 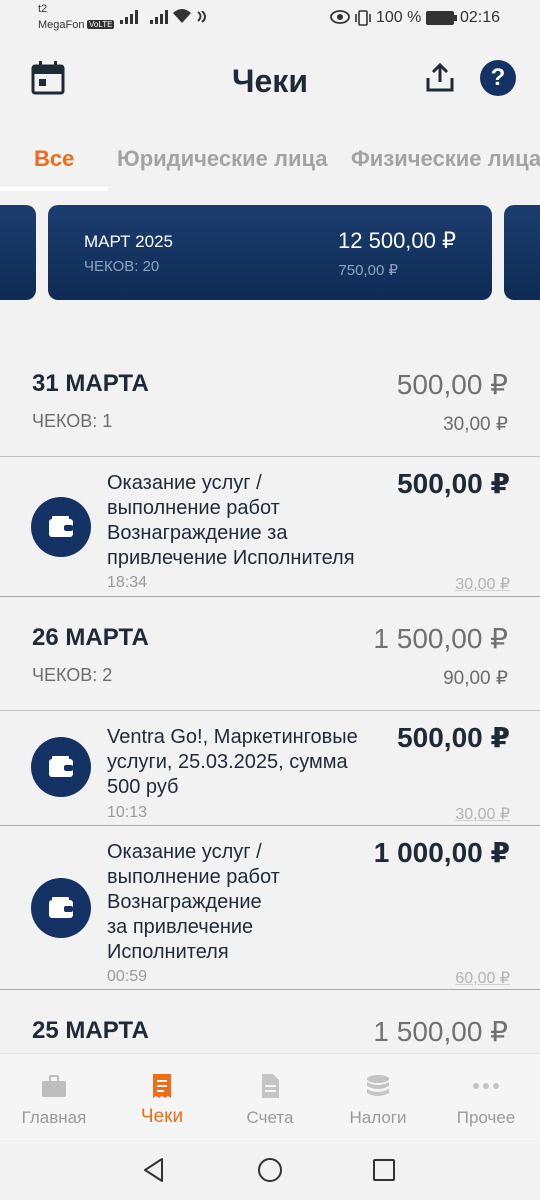 What do you see at coordinates (54, 159) in the screenshot?
I see `tab-all: Все` at bounding box center [54, 159].